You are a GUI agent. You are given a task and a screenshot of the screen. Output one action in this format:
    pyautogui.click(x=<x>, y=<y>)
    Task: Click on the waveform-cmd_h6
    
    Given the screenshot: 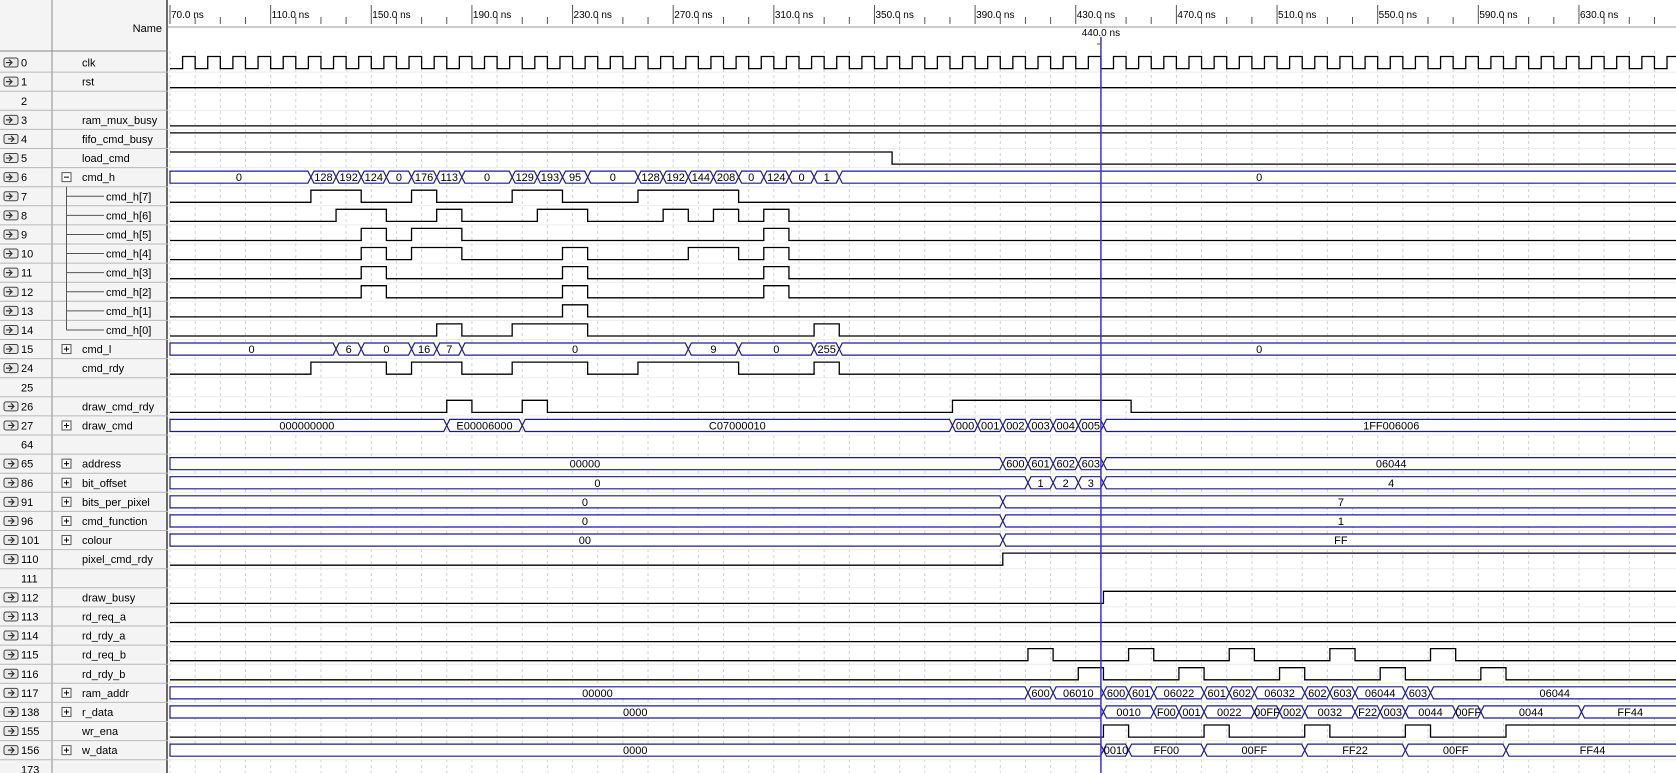 What is the action you would take?
    pyautogui.click(x=923, y=215)
    